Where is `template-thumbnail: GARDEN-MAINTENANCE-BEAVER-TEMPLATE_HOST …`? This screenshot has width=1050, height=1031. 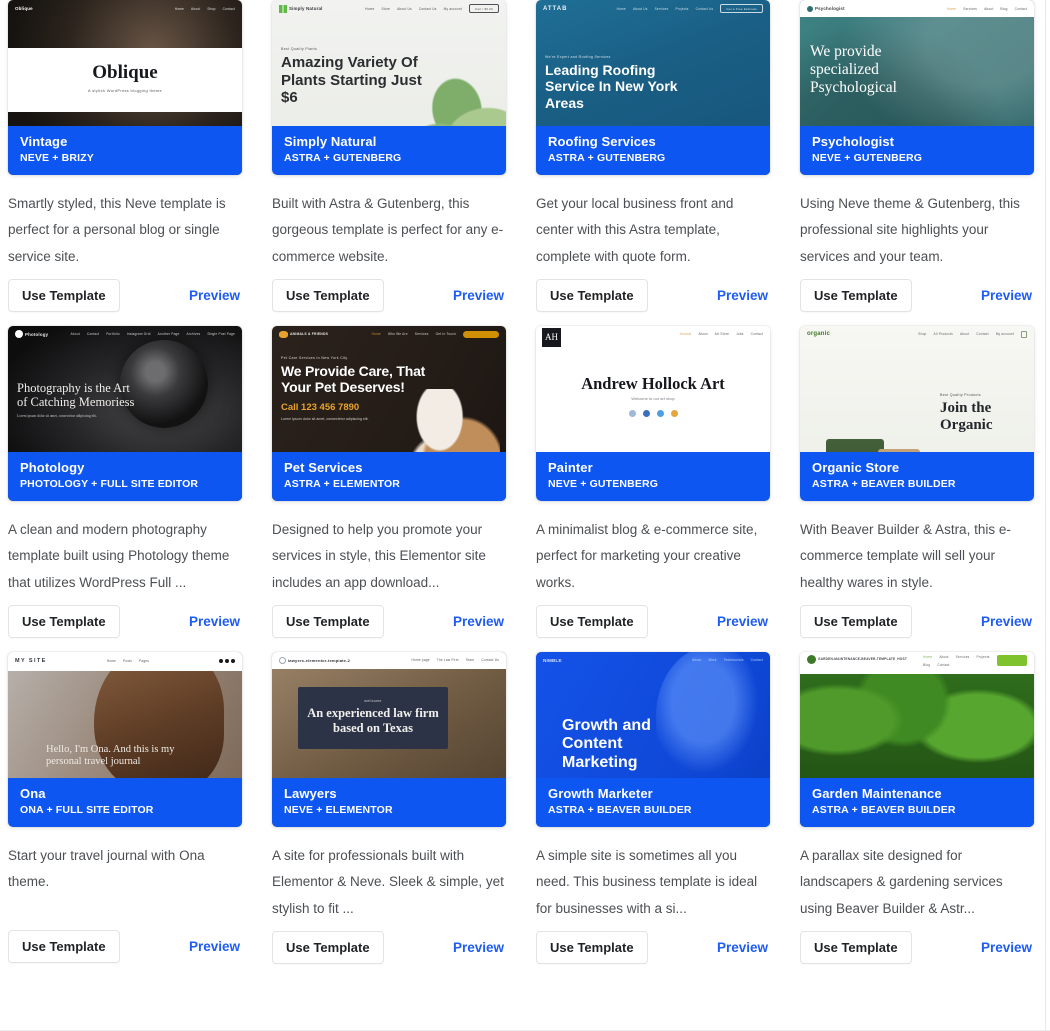
template-thumbnail: GARDEN-MAINTENANCE-BEAVER-TEMPLATE_HOST … is located at coordinates (917, 739).